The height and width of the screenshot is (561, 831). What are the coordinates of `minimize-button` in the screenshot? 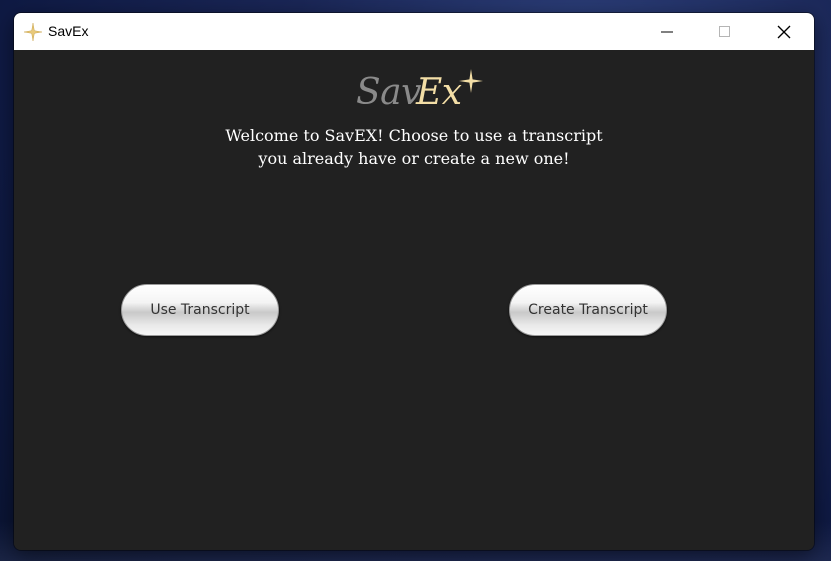 It's located at (667, 31).